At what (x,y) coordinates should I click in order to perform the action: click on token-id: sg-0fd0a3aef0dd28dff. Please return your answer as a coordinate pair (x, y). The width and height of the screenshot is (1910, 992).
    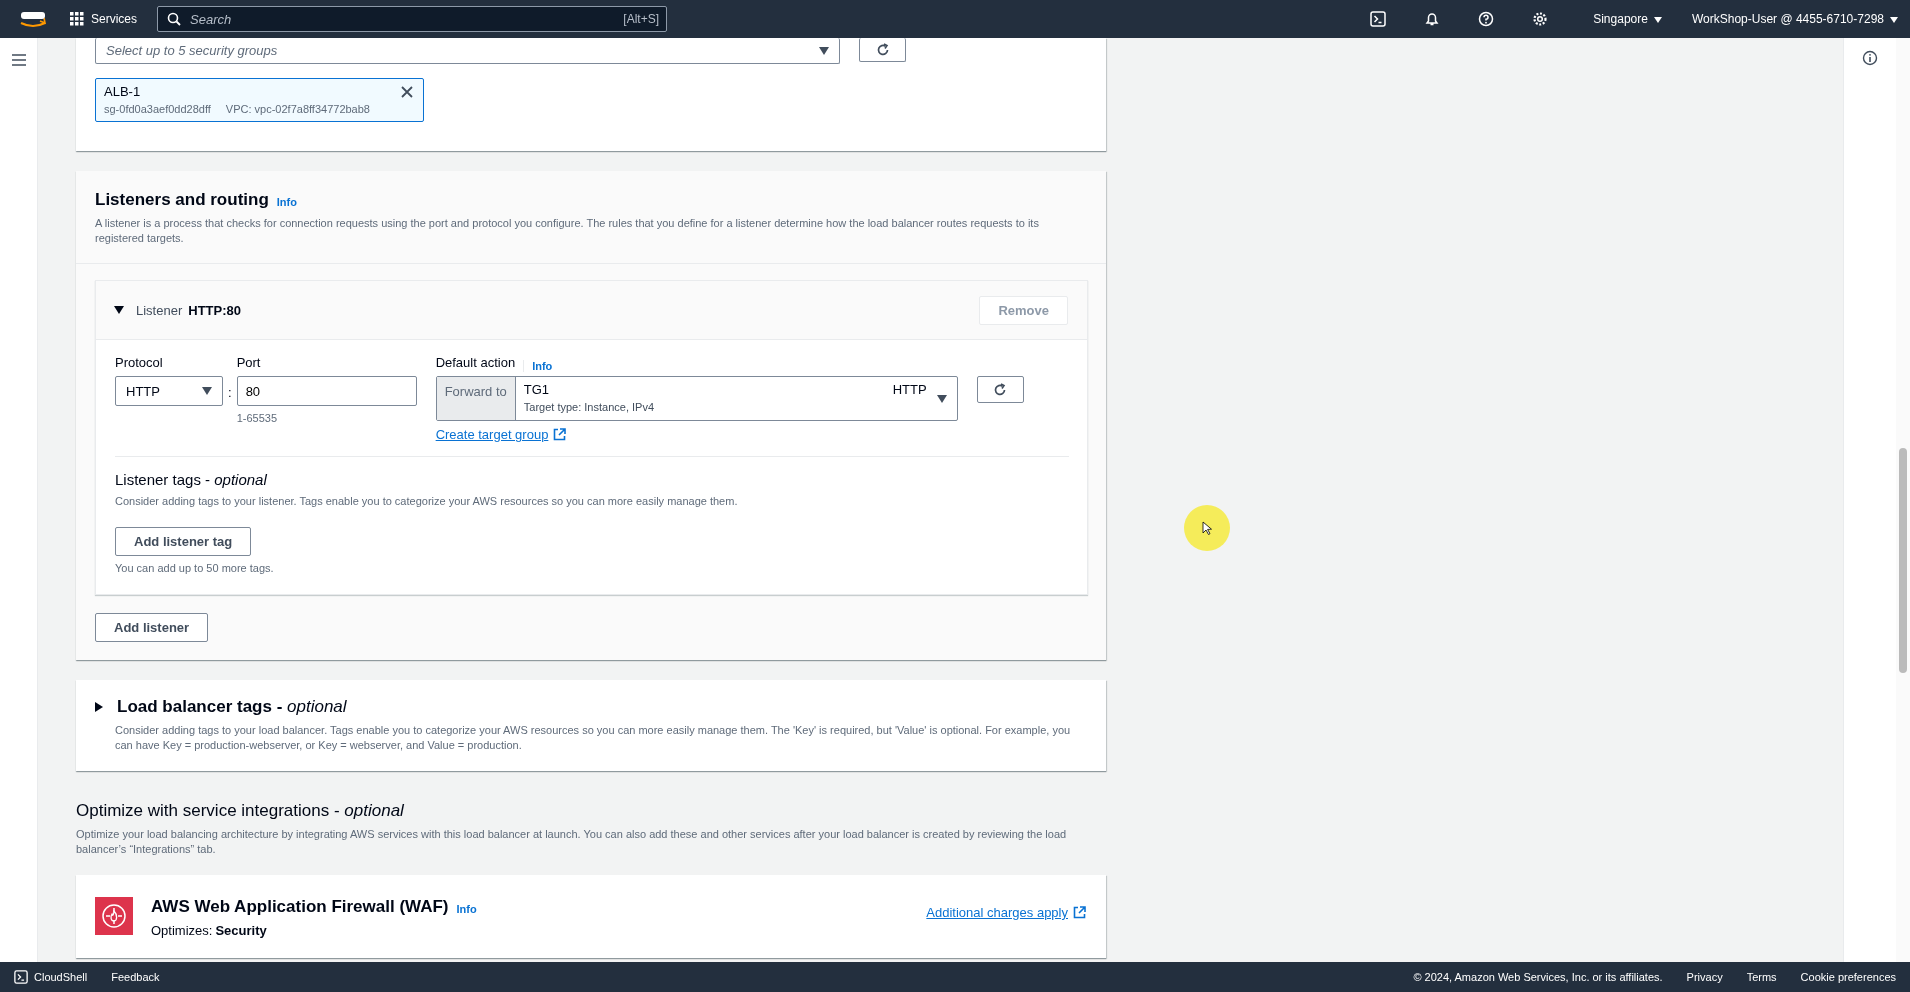
    Looking at the image, I should click on (157, 109).